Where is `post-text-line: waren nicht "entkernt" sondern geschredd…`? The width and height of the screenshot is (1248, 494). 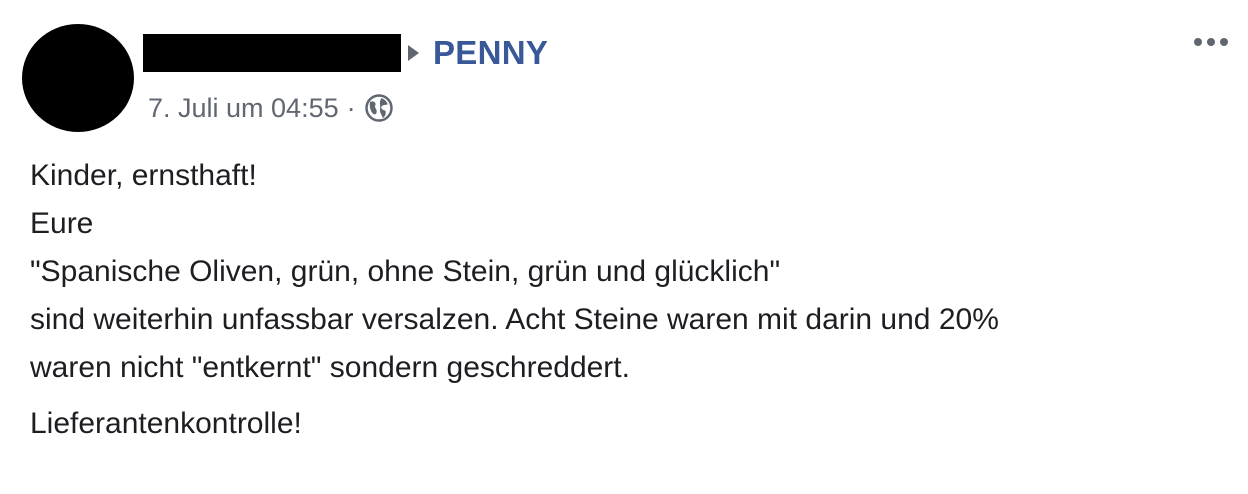
post-text-line: waren nicht "entkernt" sondern geschredd… is located at coordinates (330, 367).